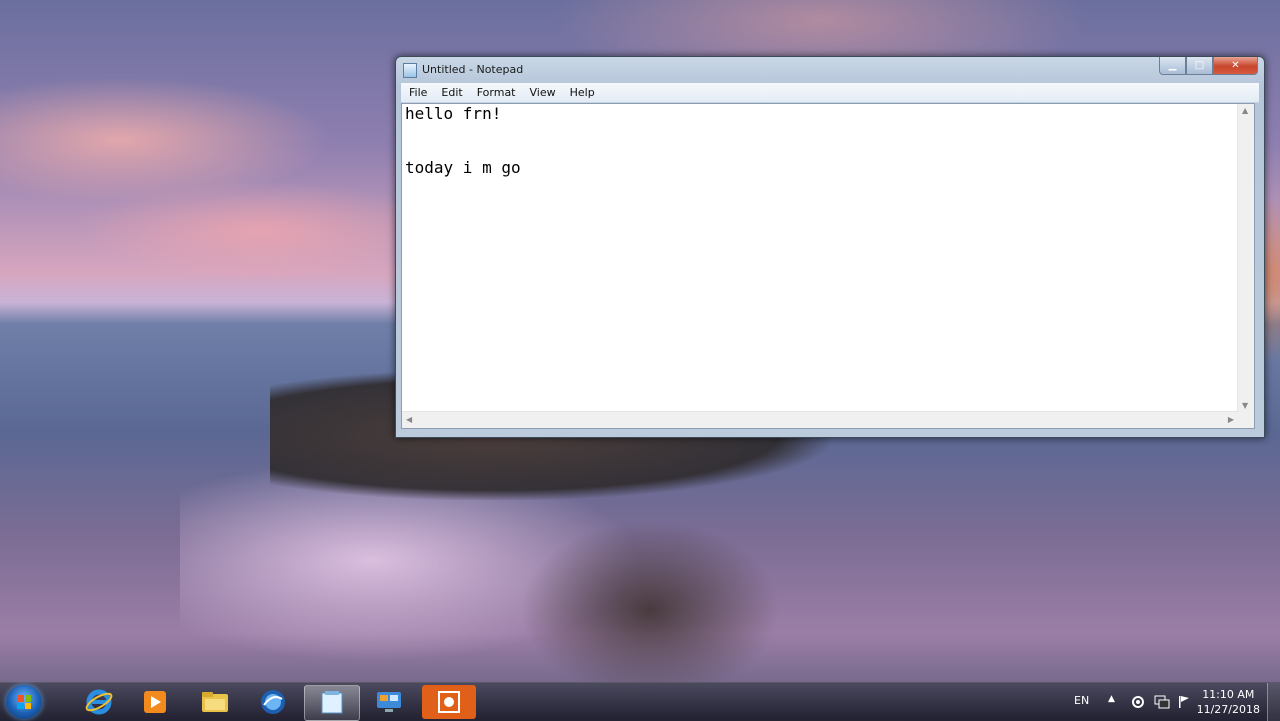 The height and width of the screenshot is (721, 1280). I want to click on show-hidden-icons-icon: ▲, so click(1111, 699).